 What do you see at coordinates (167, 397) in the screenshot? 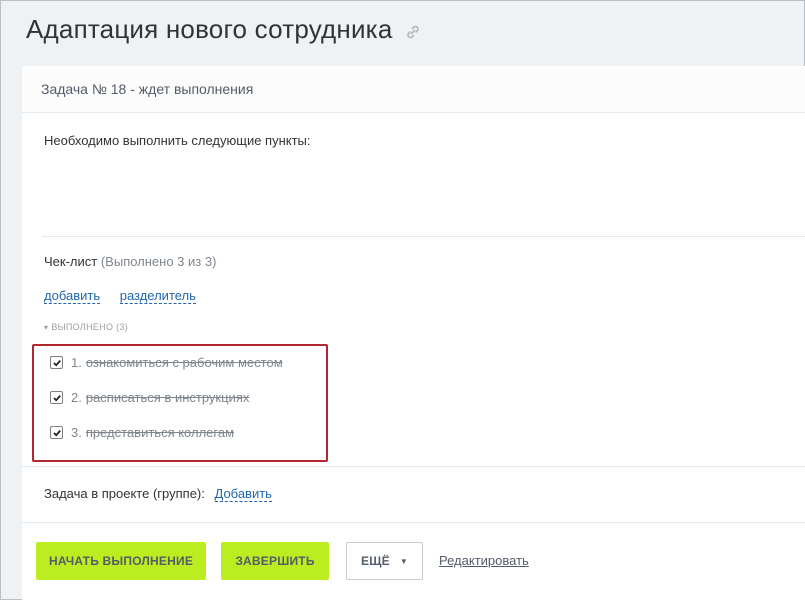
I see `item-text: расписаться в инструкциях` at bounding box center [167, 397].